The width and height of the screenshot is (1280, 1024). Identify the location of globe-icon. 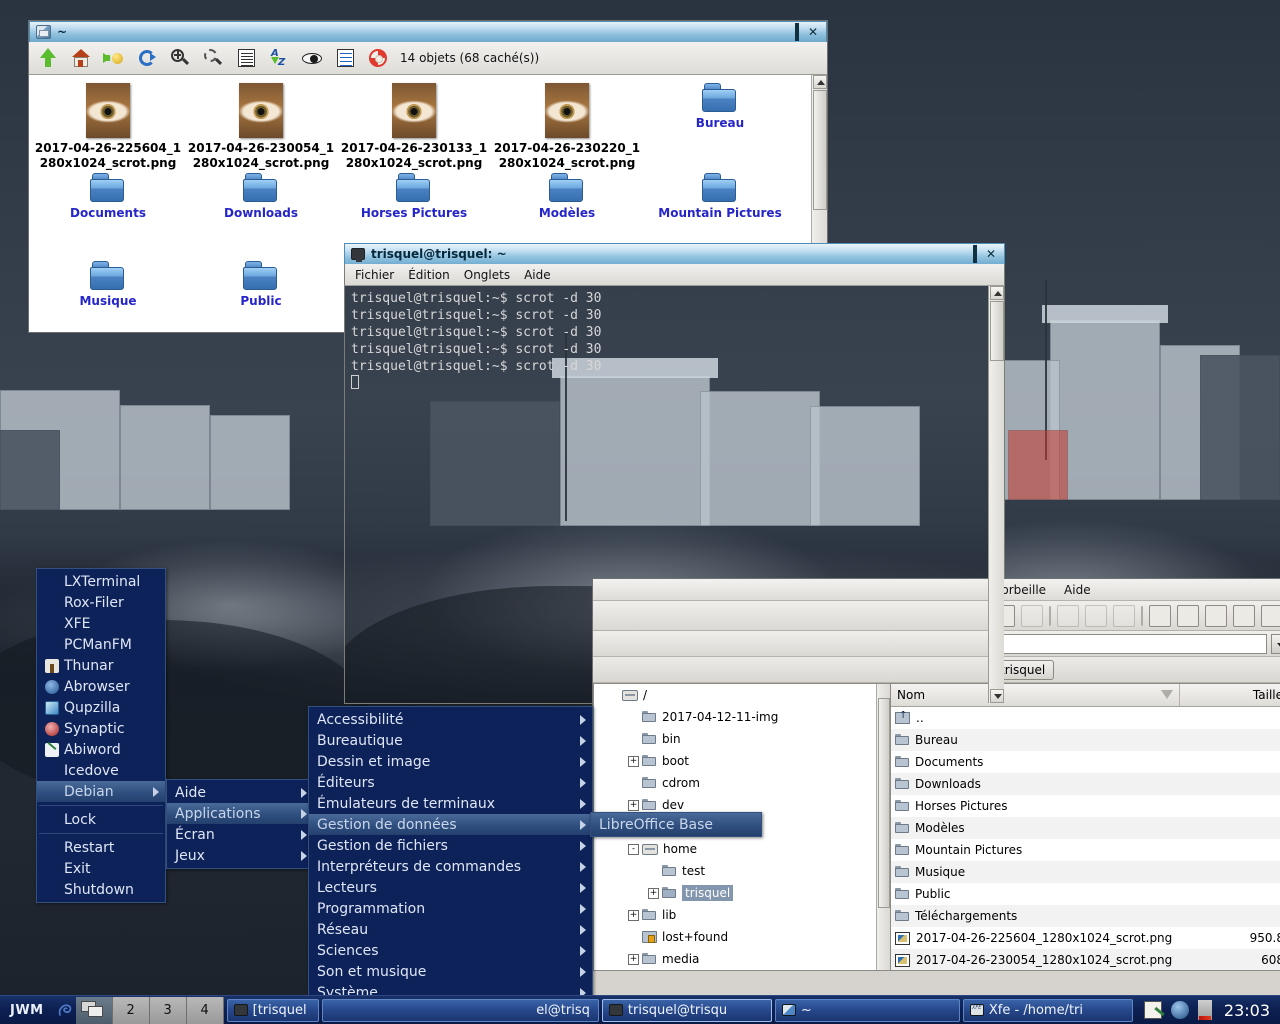
(1179, 1010).